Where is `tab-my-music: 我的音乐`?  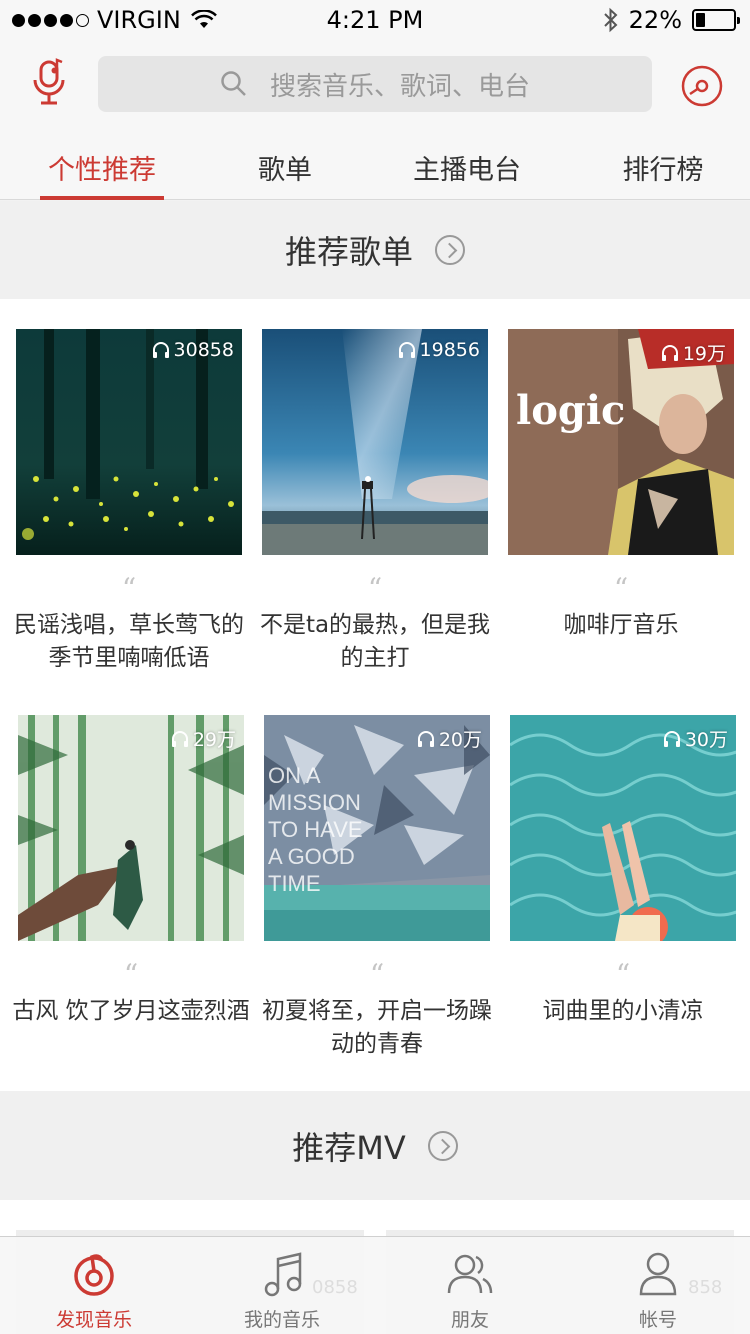
tab-my-music: 我的音乐 is located at coordinates (282, 1285).